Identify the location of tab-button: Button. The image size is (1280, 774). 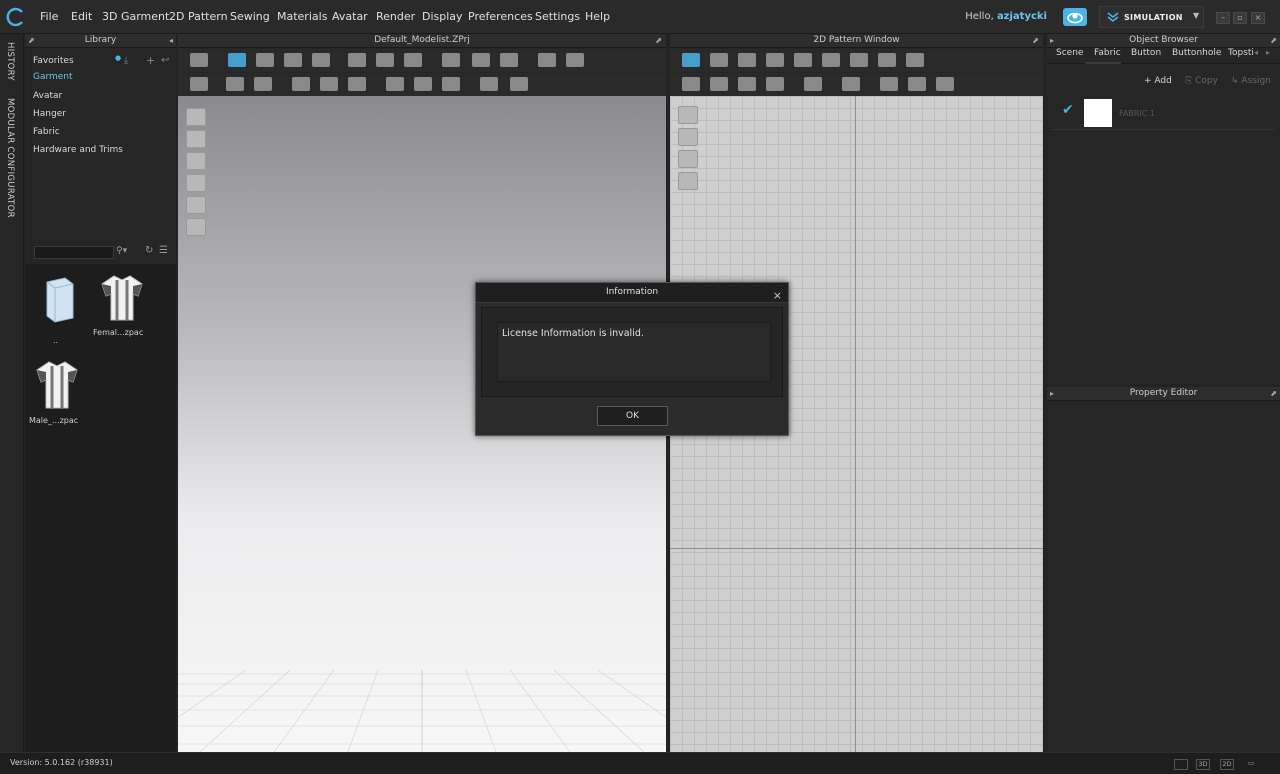
(1146, 53).